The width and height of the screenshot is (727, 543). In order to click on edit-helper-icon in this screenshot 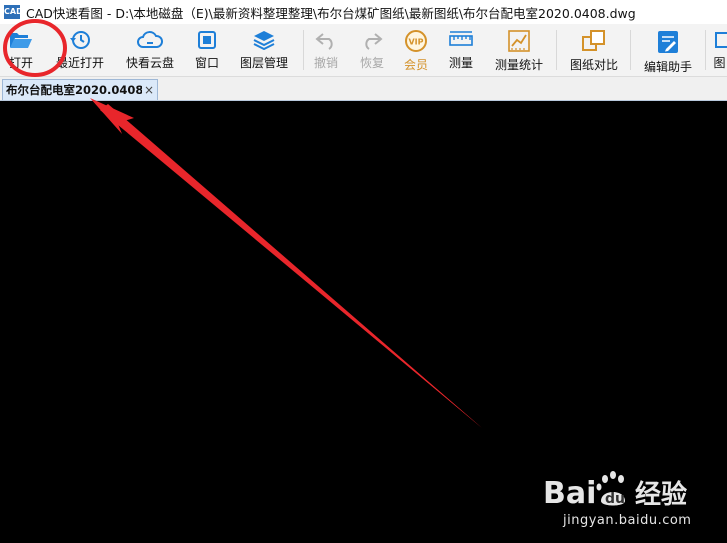, I will do `click(668, 42)`.